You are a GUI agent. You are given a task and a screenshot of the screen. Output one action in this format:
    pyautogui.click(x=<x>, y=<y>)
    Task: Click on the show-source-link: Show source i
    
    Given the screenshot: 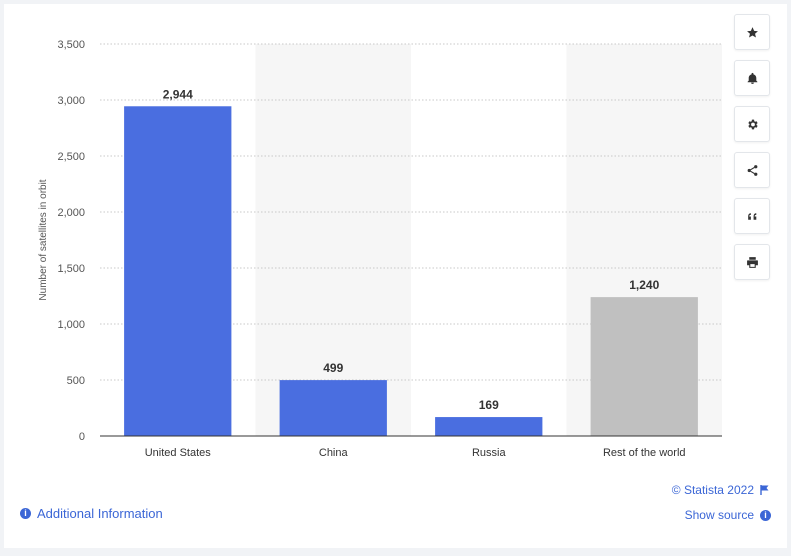 What is the action you would take?
    pyautogui.click(x=728, y=515)
    